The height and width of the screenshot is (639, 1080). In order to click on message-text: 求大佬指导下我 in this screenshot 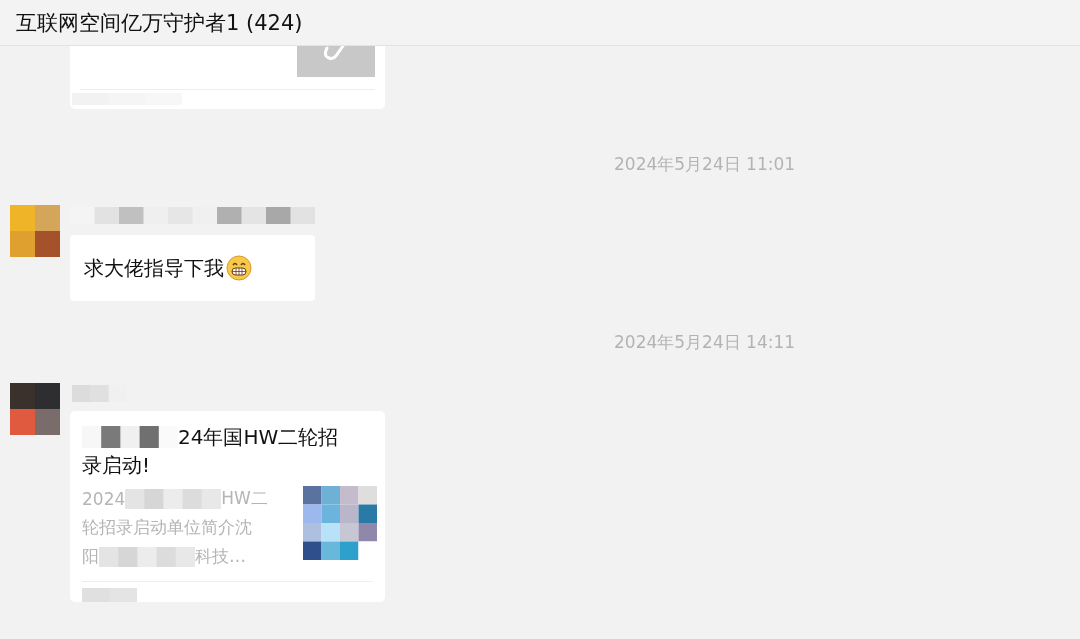, I will do `click(154, 268)`.